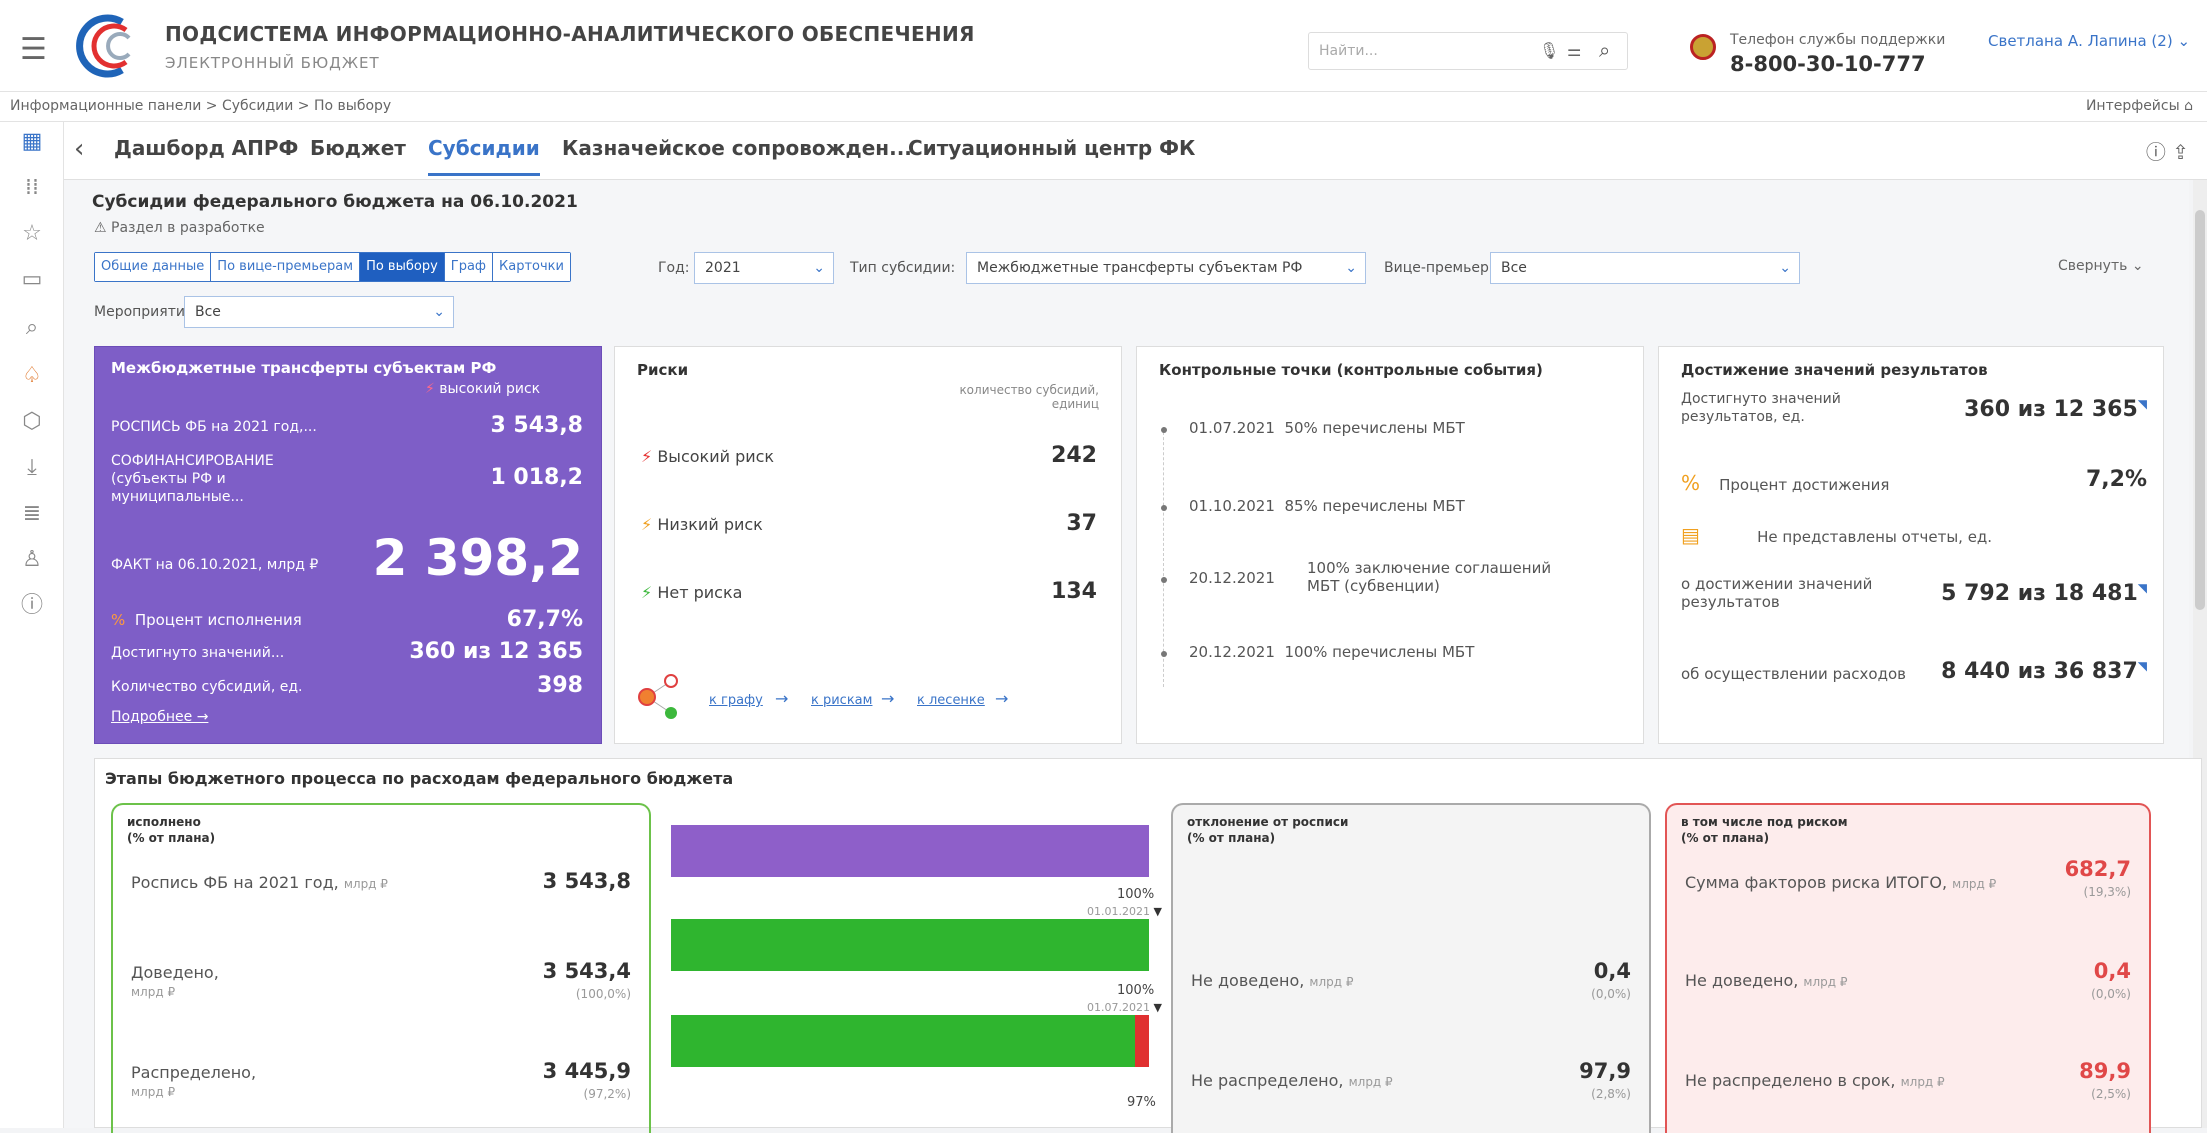 This screenshot has height=1133, width=2207. What do you see at coordinates (179, 228) in the screenshot?
I see `dev-notice: ⚠ Раздел в разработке` at bounding box center [179, 228].